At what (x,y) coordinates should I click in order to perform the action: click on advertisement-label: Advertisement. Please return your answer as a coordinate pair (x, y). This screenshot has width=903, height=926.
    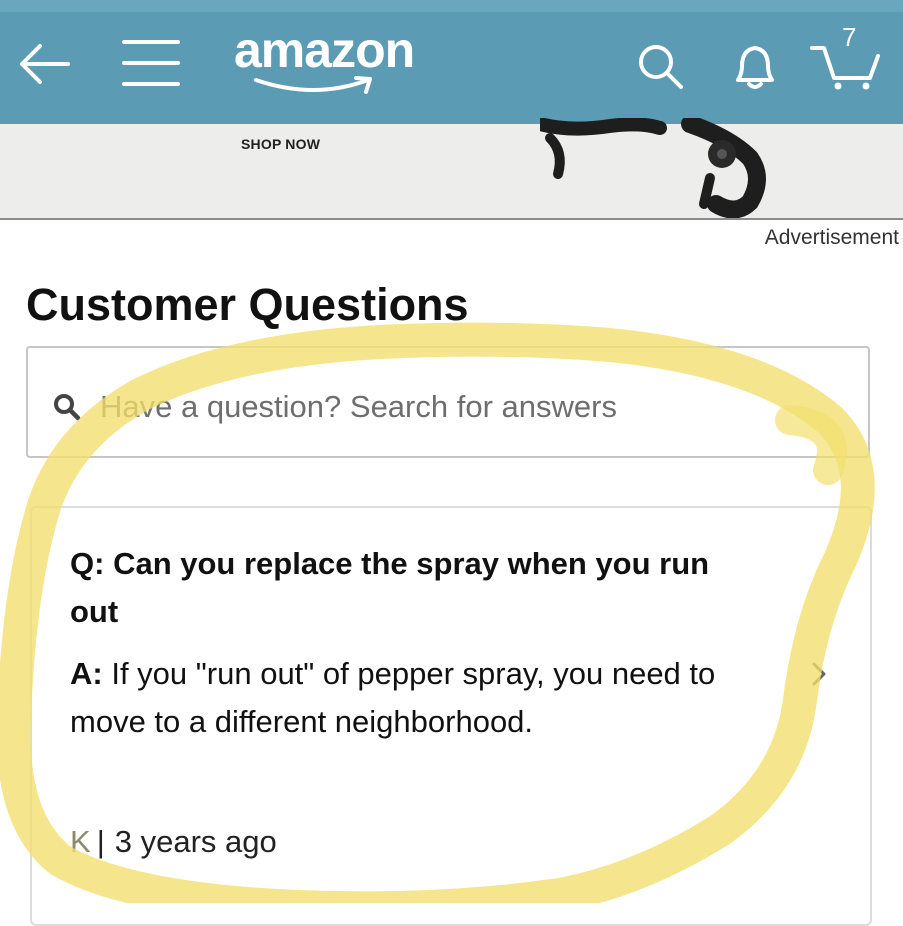
    Looking at the image, I should click on (831, 237).